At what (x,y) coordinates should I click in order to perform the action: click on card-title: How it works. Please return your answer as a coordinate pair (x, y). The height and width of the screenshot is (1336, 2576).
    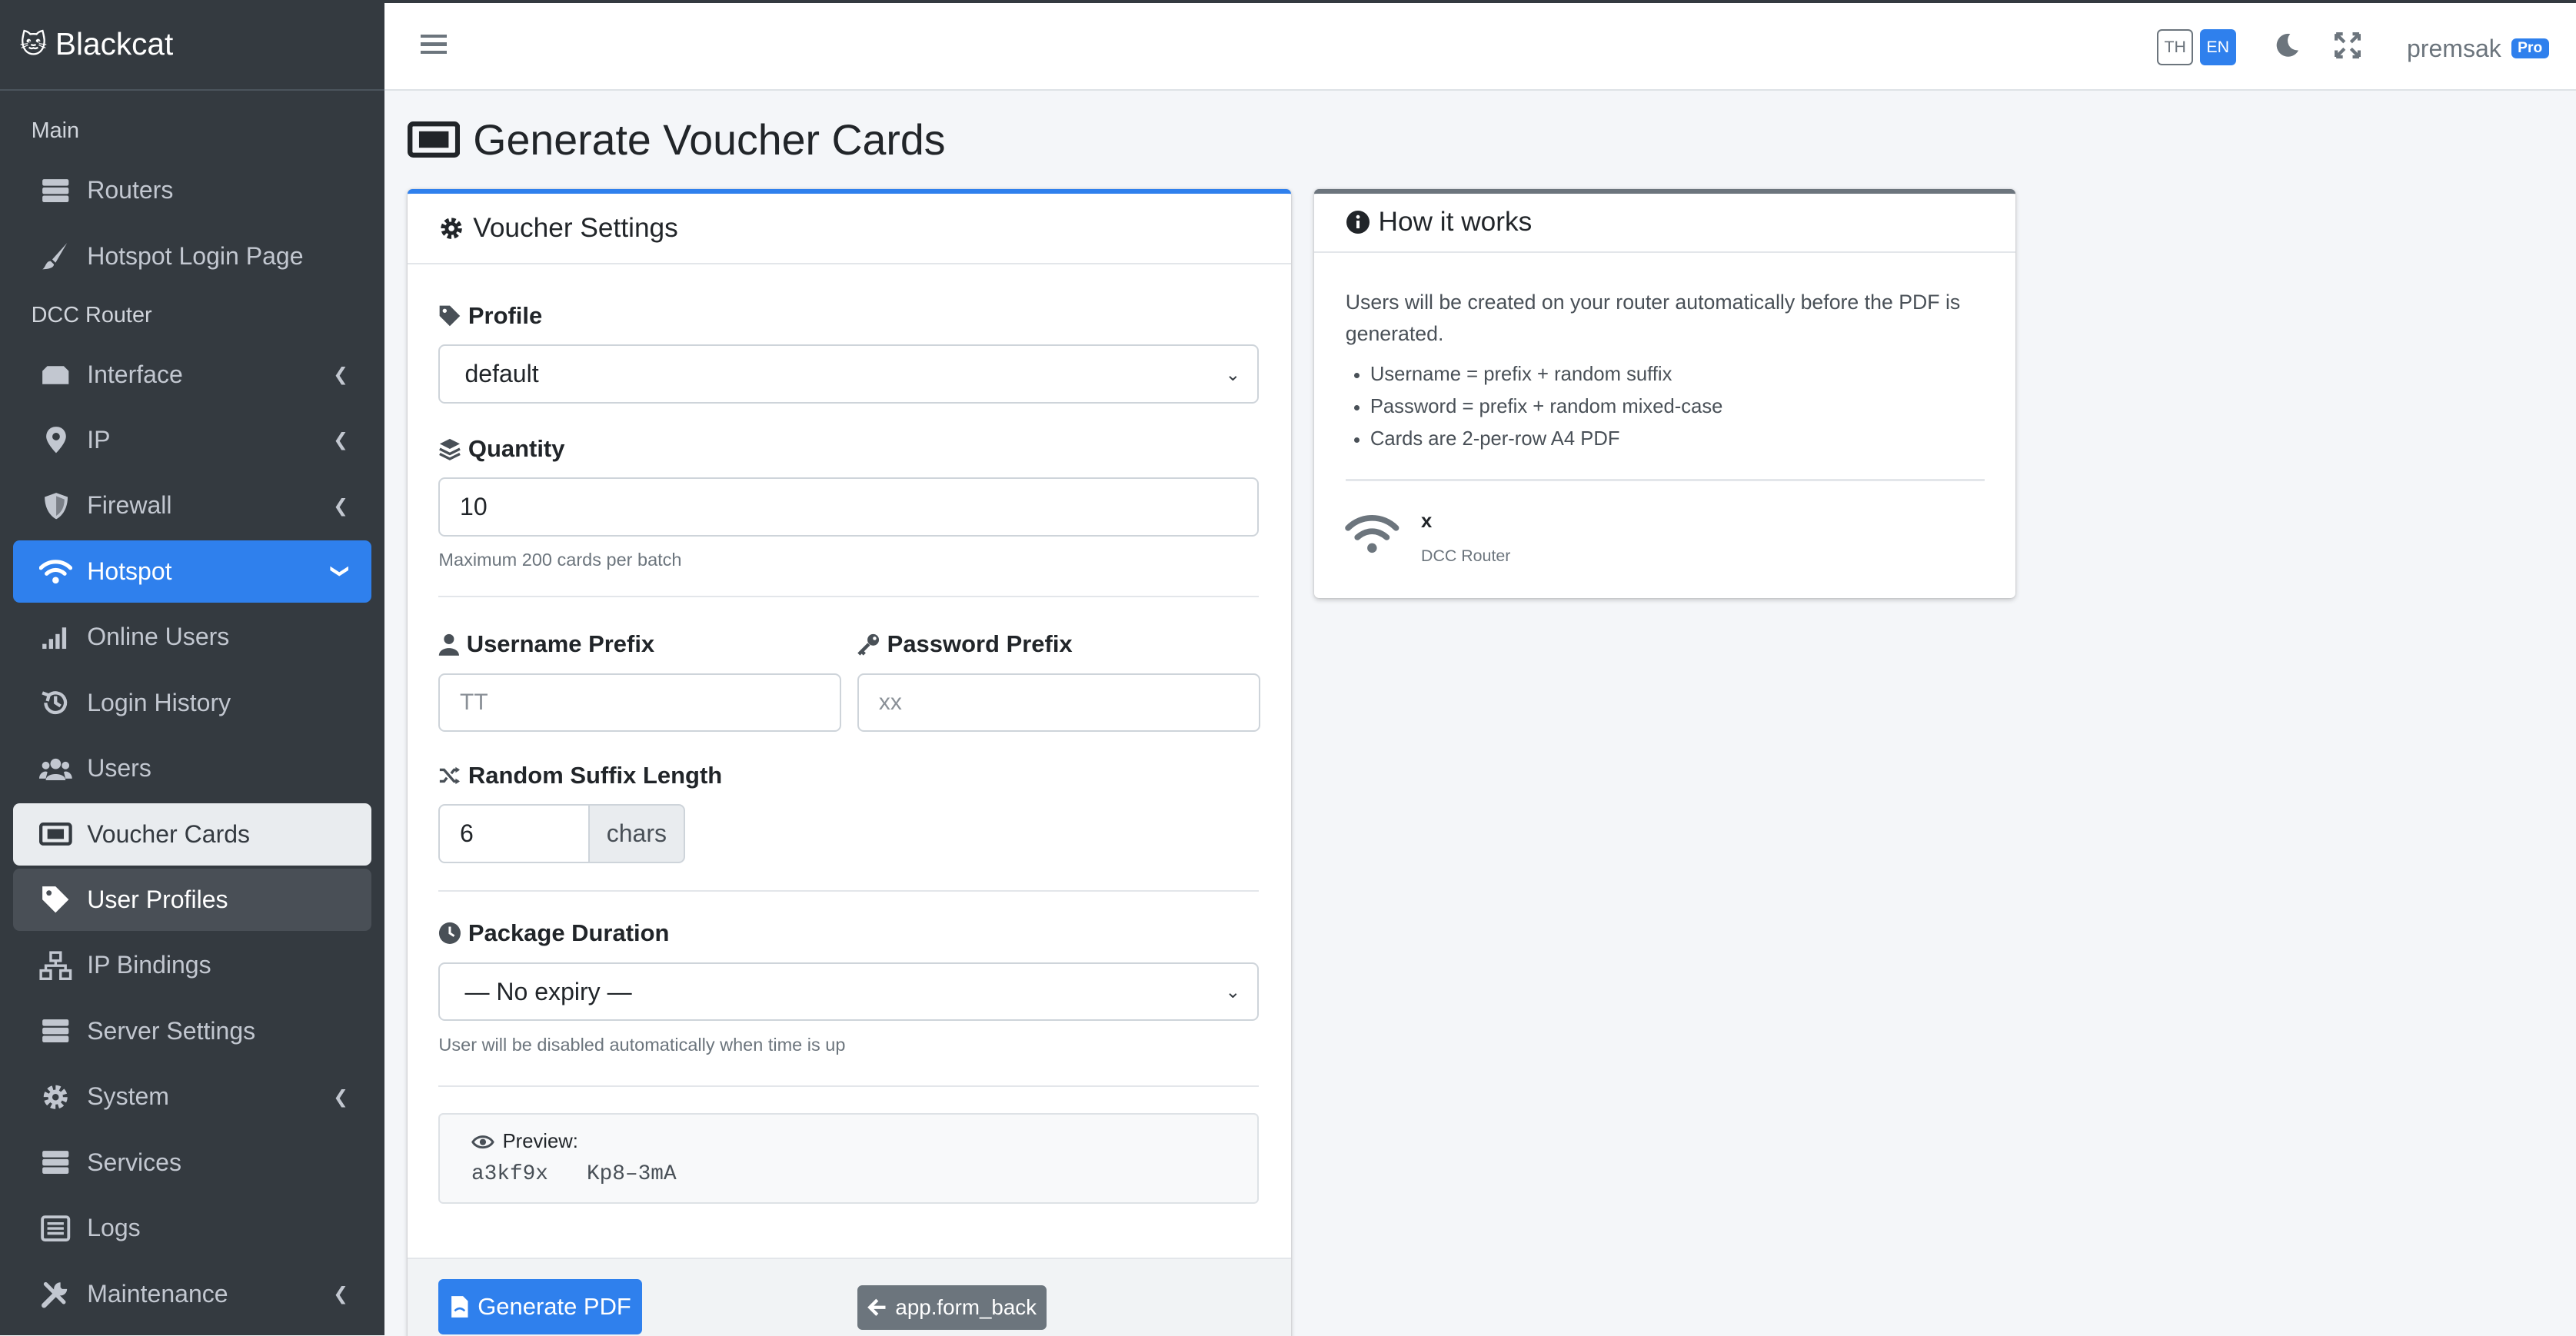
    Looking at the image, I should click on (1455, 222).